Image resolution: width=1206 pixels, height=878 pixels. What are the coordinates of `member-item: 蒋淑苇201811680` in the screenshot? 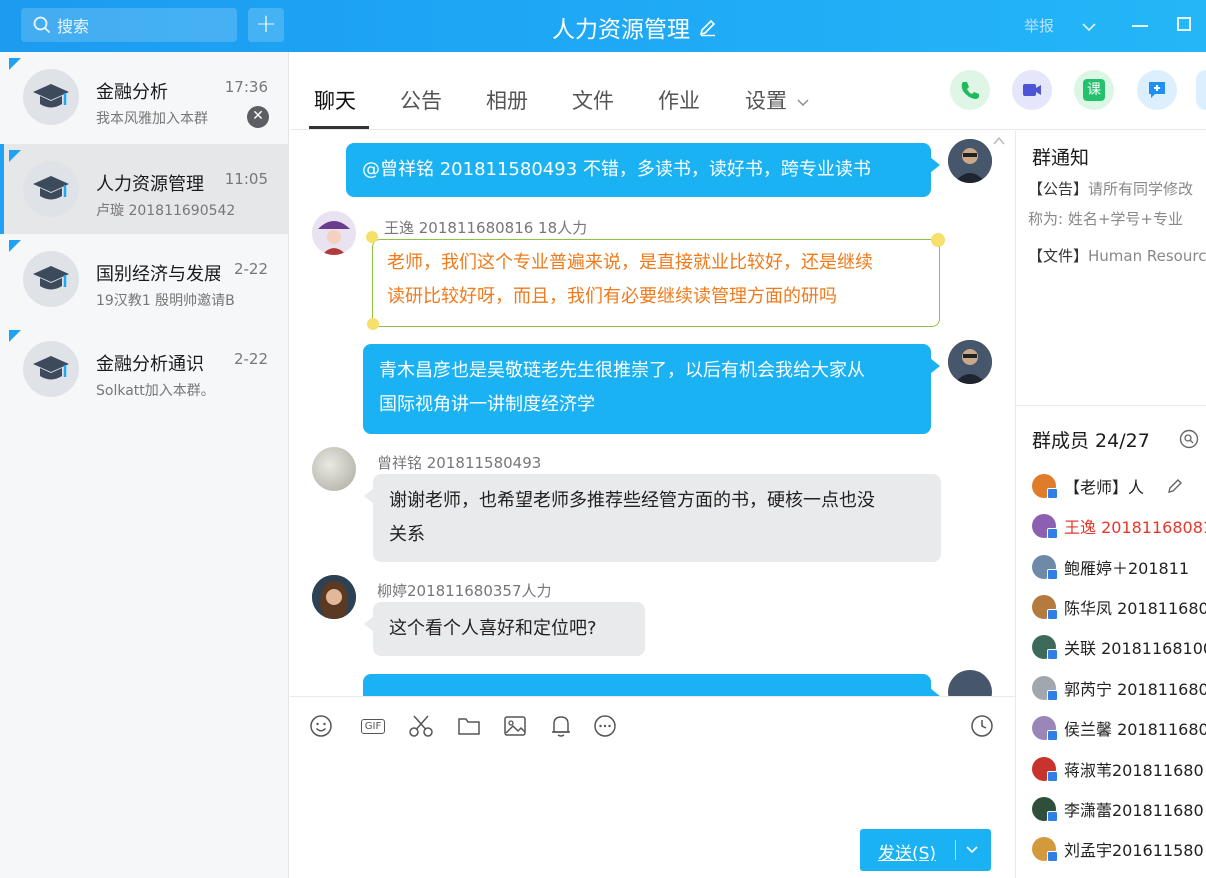 It's located at (1118, 769).